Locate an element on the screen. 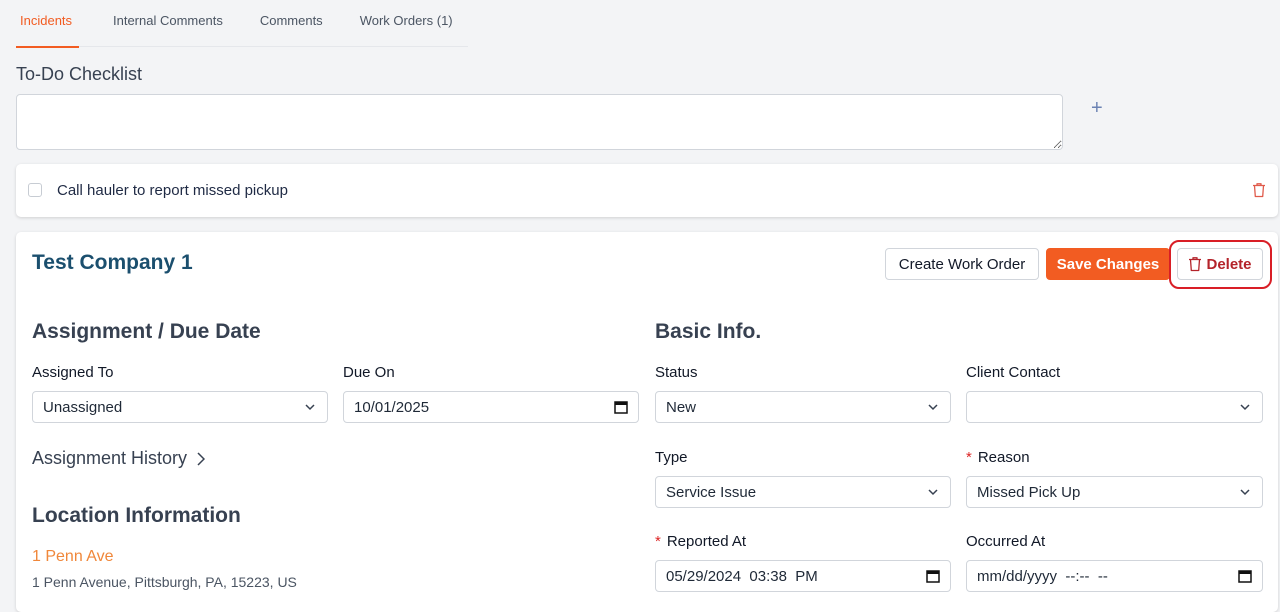  todo-item-card: Call hauler to report missed pickup is located at coordinates (647, 190).